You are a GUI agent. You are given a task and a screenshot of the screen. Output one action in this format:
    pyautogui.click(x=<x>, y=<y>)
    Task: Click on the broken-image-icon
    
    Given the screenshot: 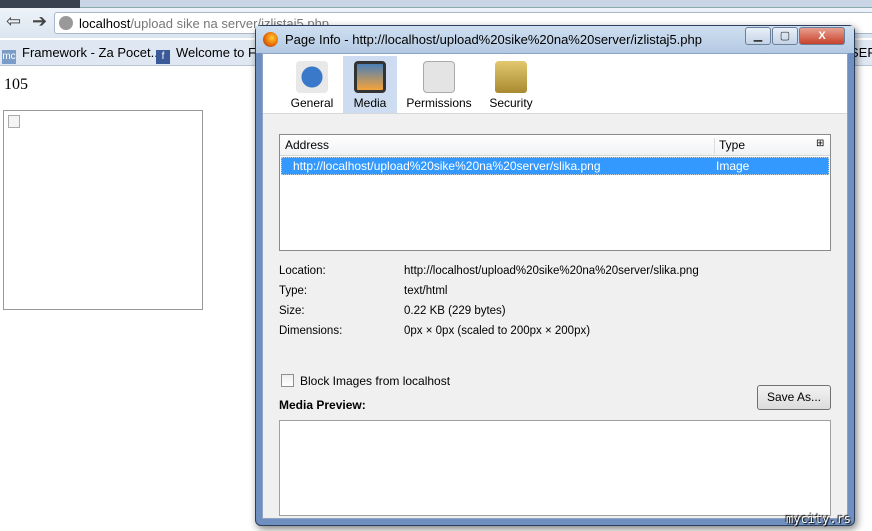 What is the action you would take?
    pyautogui.click(x=14, y=121)
    